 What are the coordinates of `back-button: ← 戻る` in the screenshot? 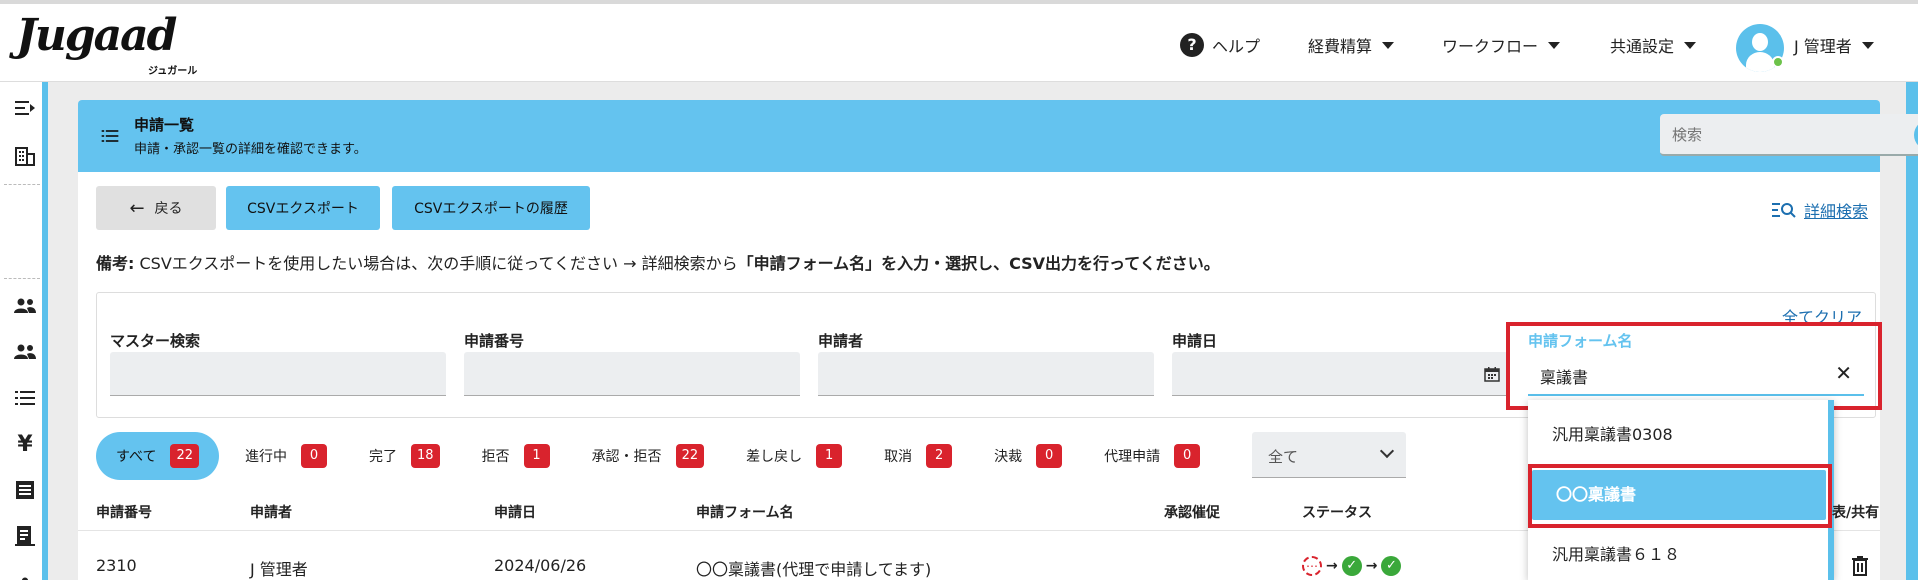 It's located at (156, 208).